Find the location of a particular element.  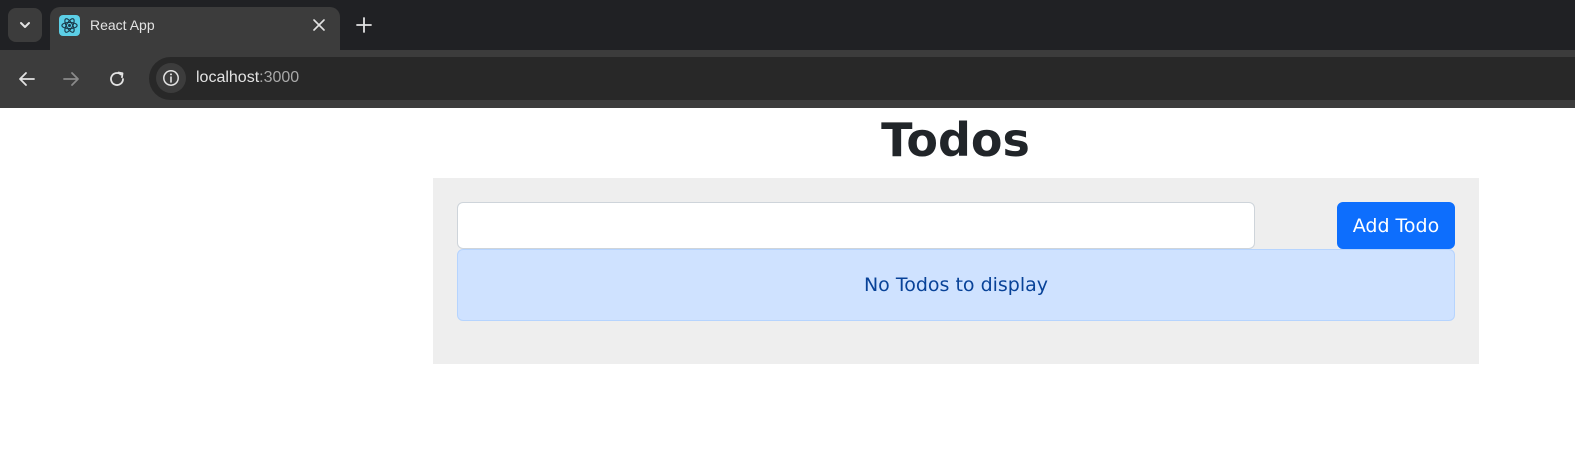

reload-icon is located at coordinates (117, 78).